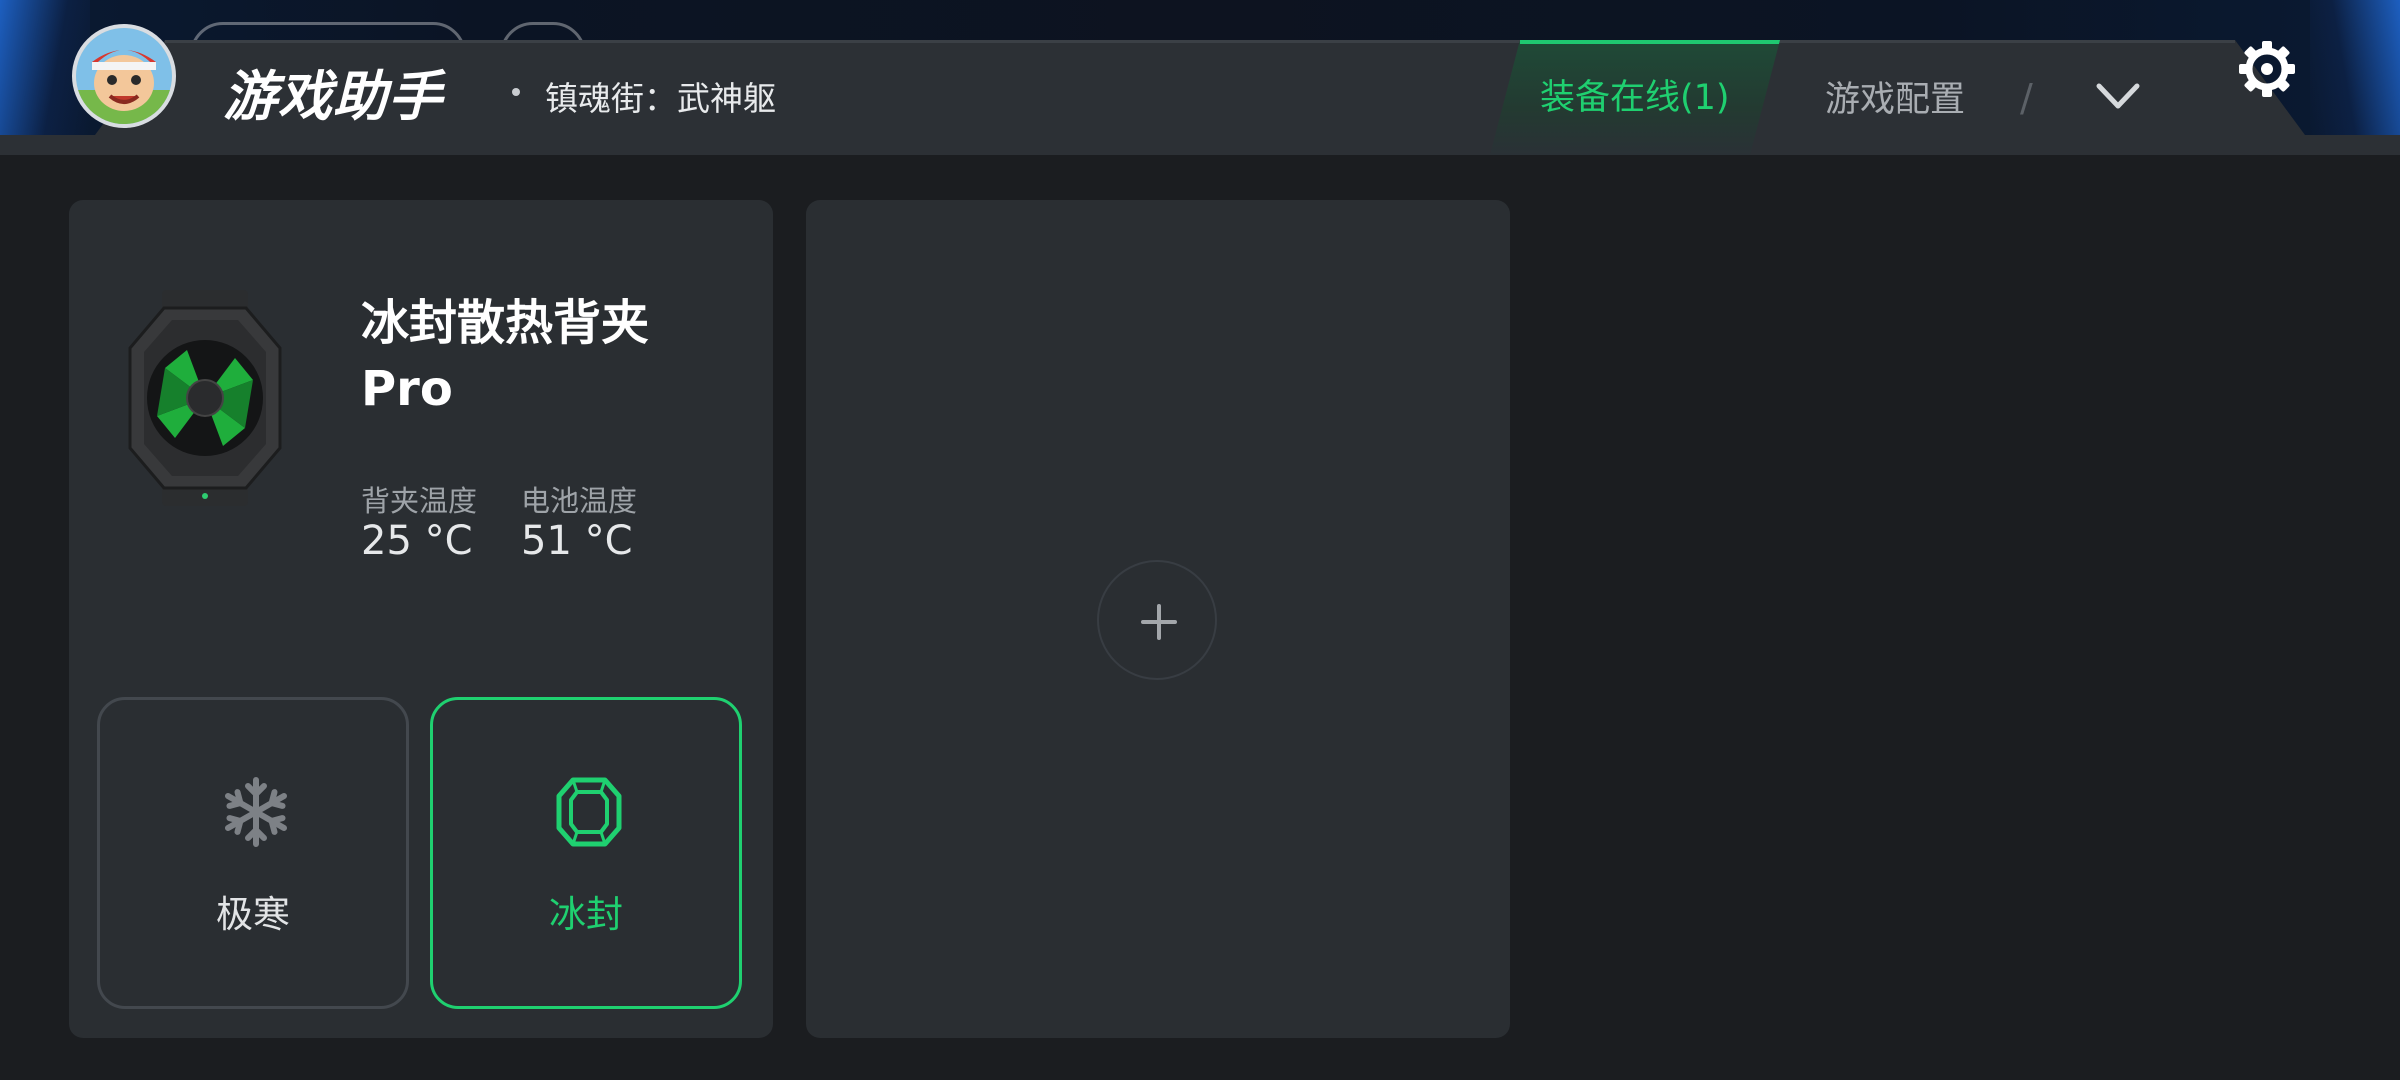  What do you see at coordinates (253, 853) in the screenshot?
I see `mode-extreme-cold-button: 极寒` at bounding box center [253, 853].